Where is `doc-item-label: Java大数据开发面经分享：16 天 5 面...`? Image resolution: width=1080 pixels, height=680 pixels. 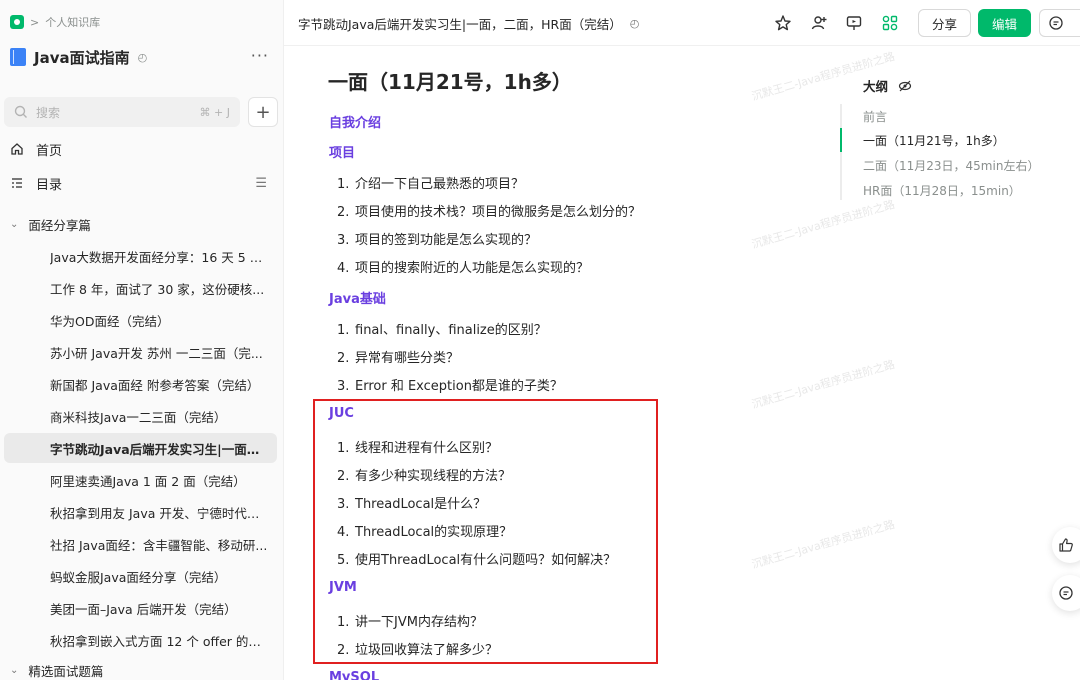
doc-item-label: Java大数据开发面经分享：16 天 5 面... is located at coordinates (160, 257).